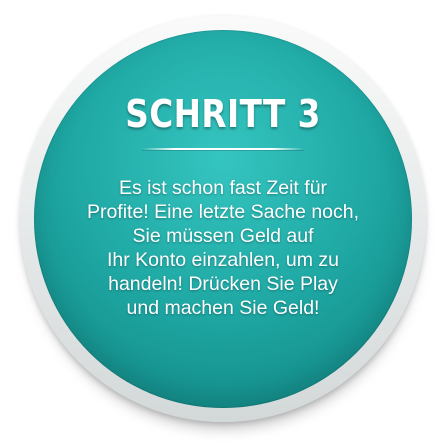 The image size is (445, 445). Describe the element at coordinates (223, 284) in the screenshot. I see `description-line-5: handeln! Drücken Sie Play` at that location.